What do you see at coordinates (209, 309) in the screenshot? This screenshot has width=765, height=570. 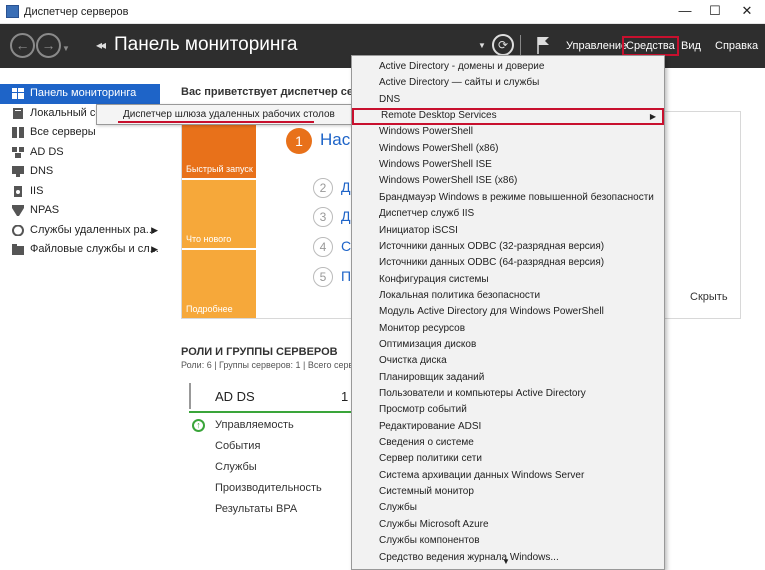 I see `tile-label: Подробнее` at bounding box center [209, 309].